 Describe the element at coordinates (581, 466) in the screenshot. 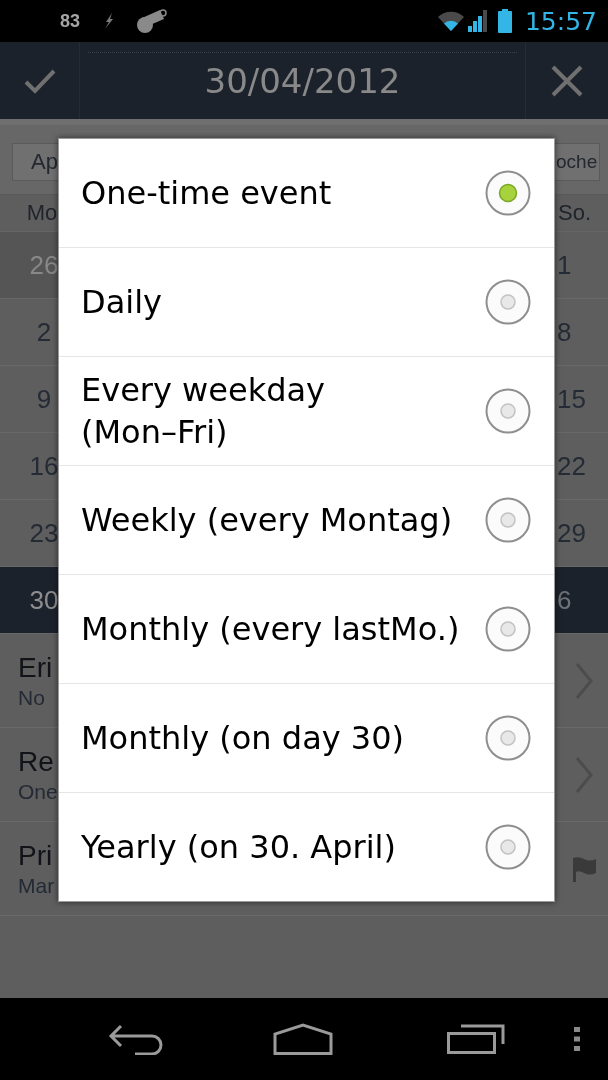

I see `calendar-day: 22` at that location.